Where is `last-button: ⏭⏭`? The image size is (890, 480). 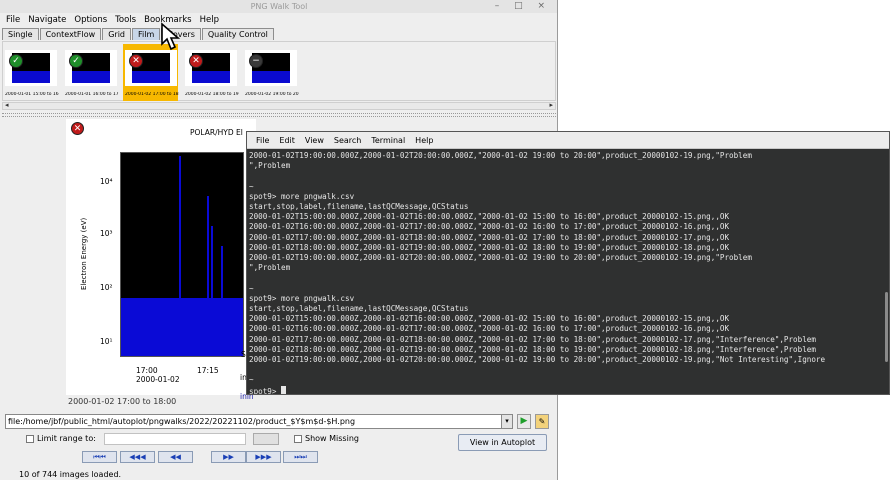 last-button: ⏭⏭ is located at coordinates (300, 457).